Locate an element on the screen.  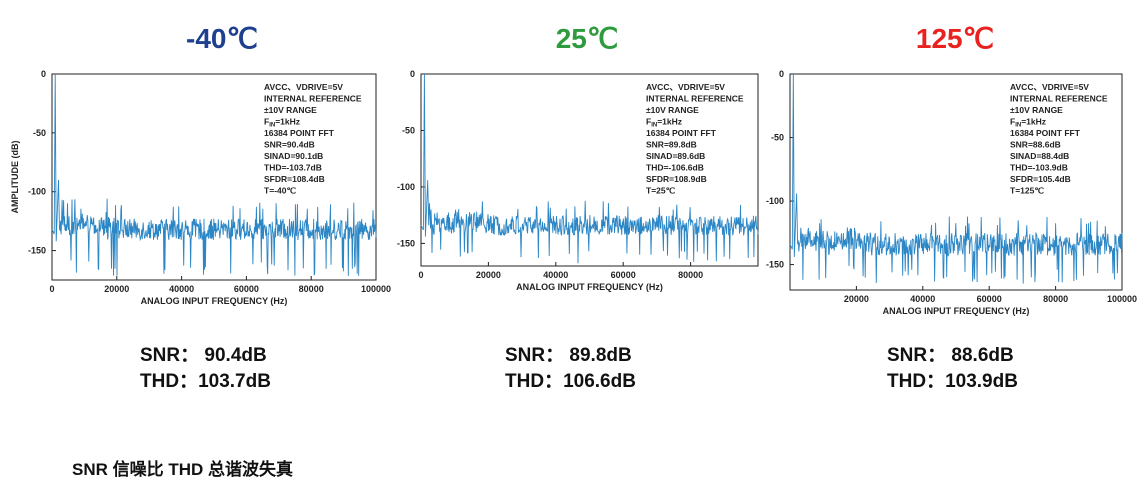
summary-25: SNR： 89.8dB THD：106.6dB is located at coordinates (570, 369).